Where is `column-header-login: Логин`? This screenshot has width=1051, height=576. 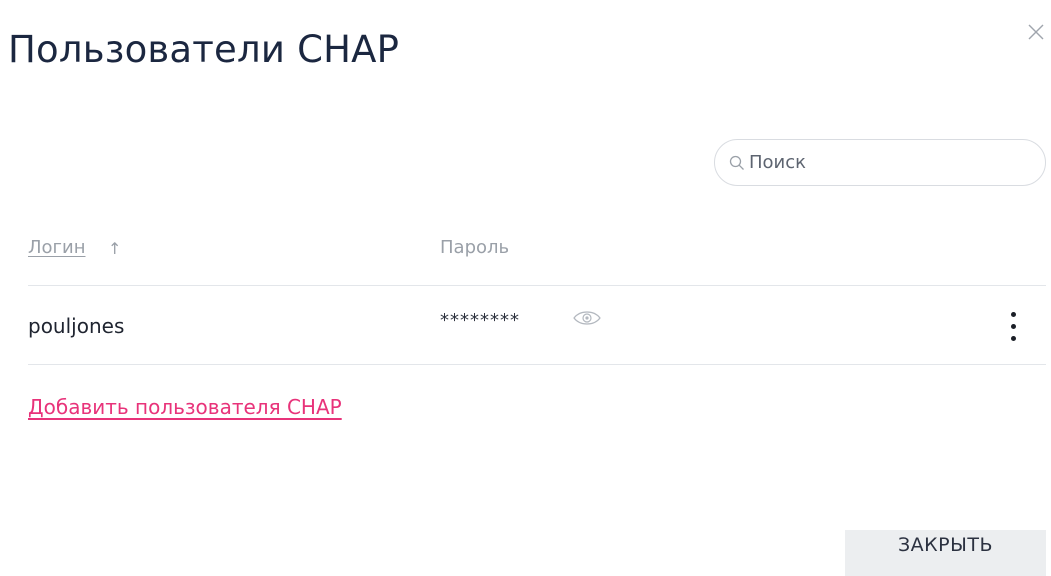
column-header-login: Логин is located at coordinates (56, 247).